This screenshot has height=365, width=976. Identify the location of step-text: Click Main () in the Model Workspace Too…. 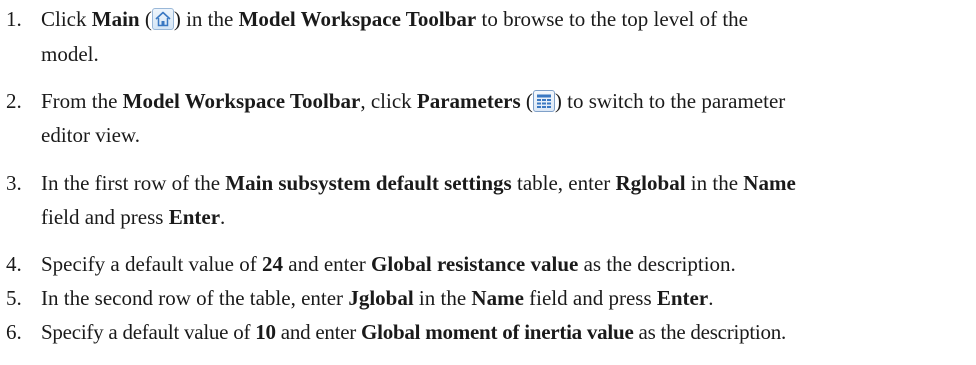
(395, 19).